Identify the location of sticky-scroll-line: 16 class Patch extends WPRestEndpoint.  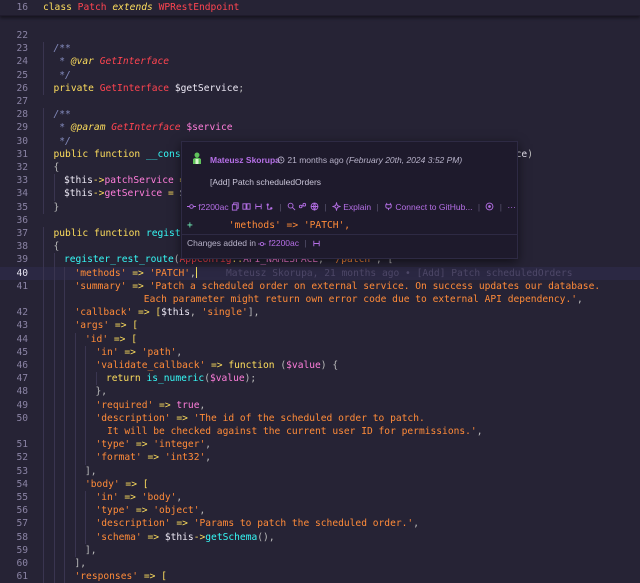
(320, 7).